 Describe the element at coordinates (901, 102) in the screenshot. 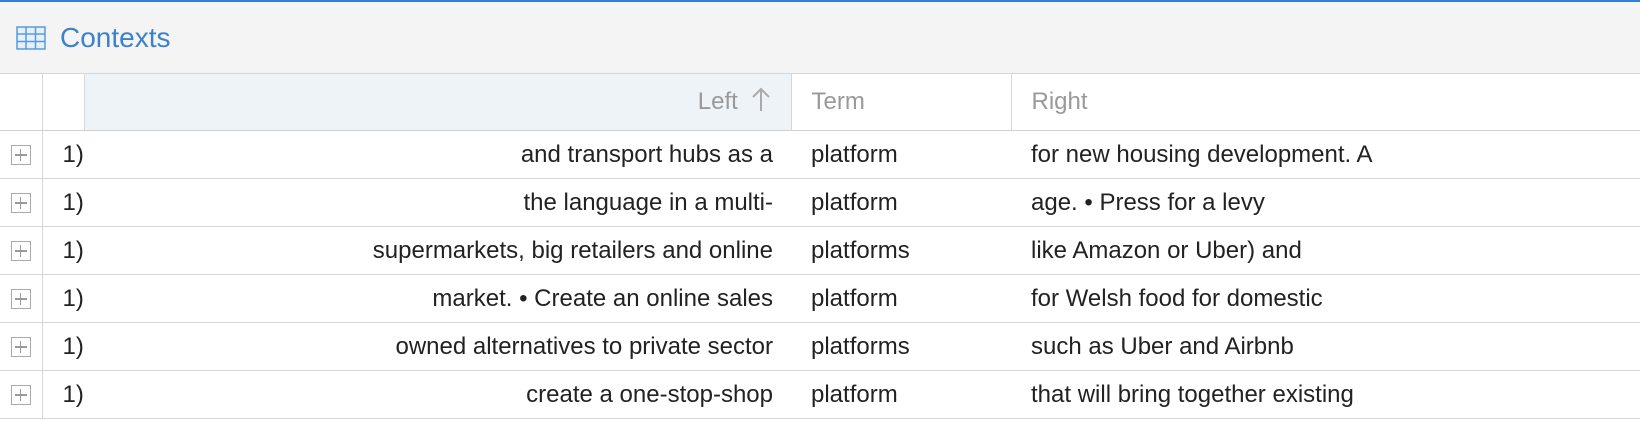

I see `column-header-term: Term` at that location.